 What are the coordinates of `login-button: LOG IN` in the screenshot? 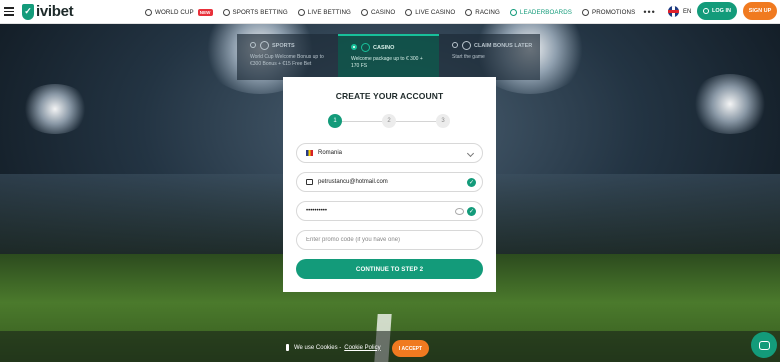 It's located at (717, 11).